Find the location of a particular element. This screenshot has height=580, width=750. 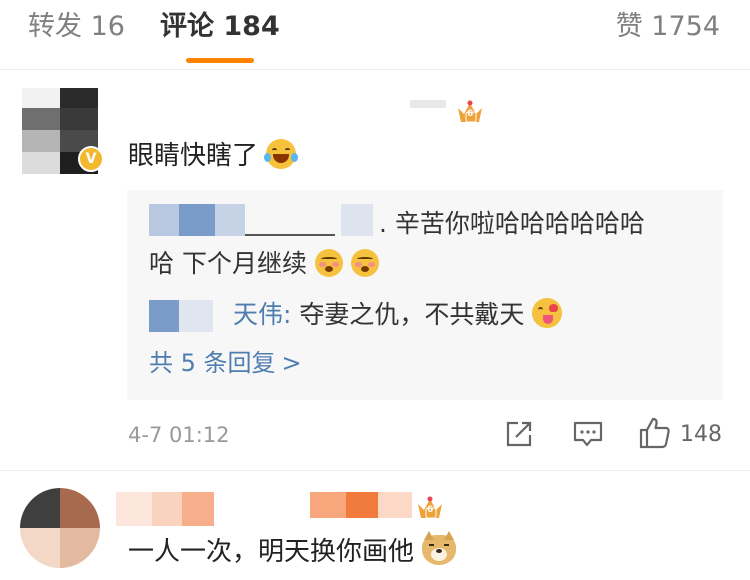

thumb-up-icon is located at coordinates (654, 433).